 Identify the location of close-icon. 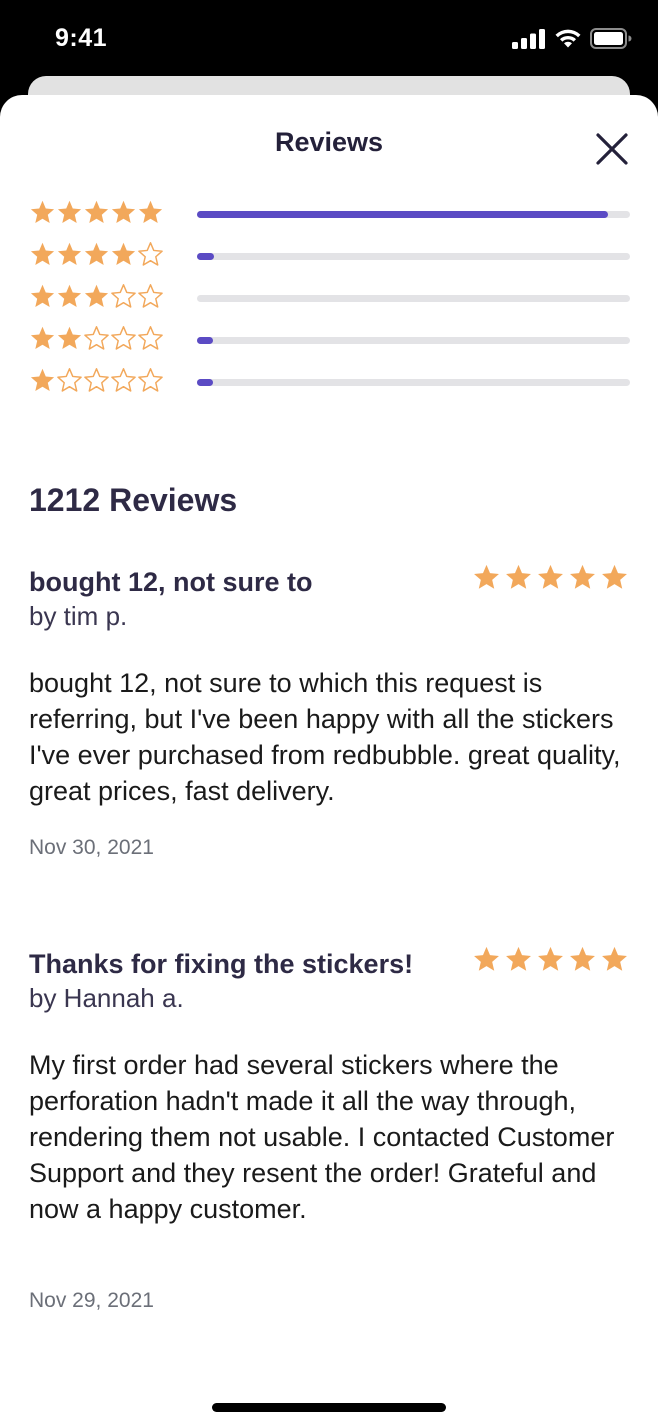
(612, 149).